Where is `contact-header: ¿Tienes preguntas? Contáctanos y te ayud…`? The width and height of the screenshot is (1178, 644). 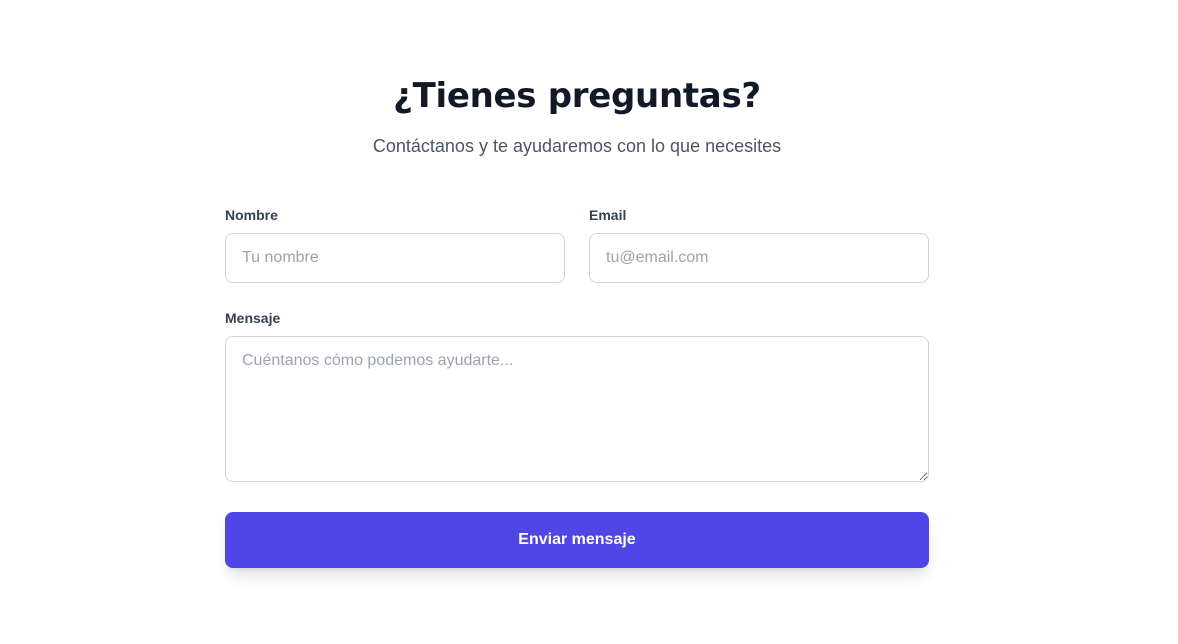
contact-header: ¿Tienes preguntas? Contáctanos y te ayud… is located at coordinates (577, 116).